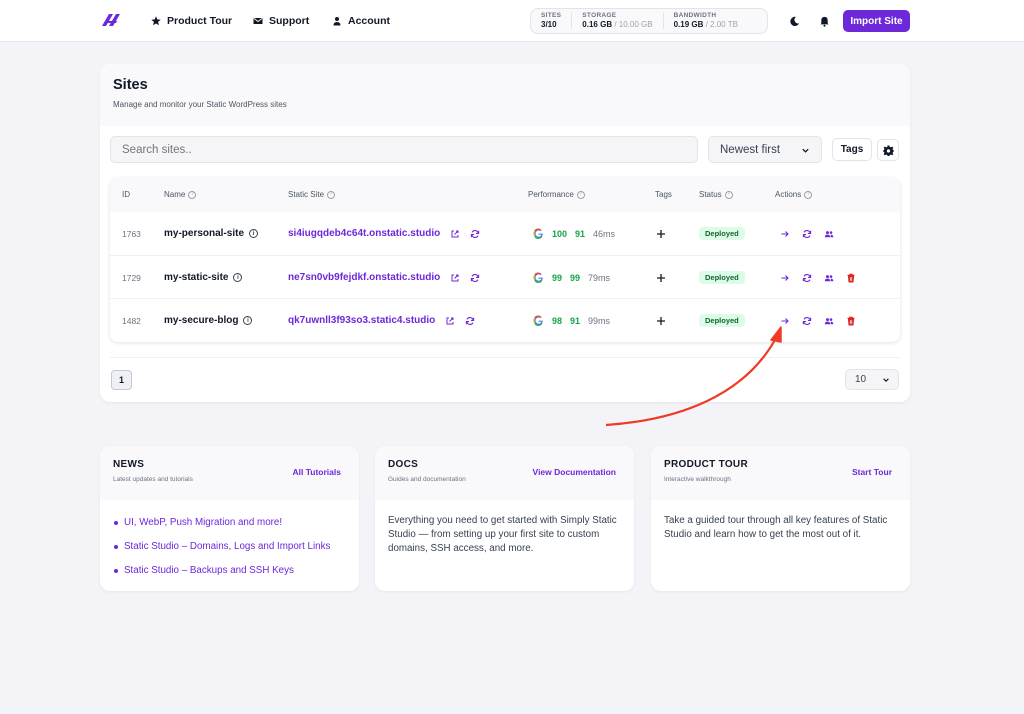  I want to click on performance-cell: 100 91 46ms, so click(574, 233).